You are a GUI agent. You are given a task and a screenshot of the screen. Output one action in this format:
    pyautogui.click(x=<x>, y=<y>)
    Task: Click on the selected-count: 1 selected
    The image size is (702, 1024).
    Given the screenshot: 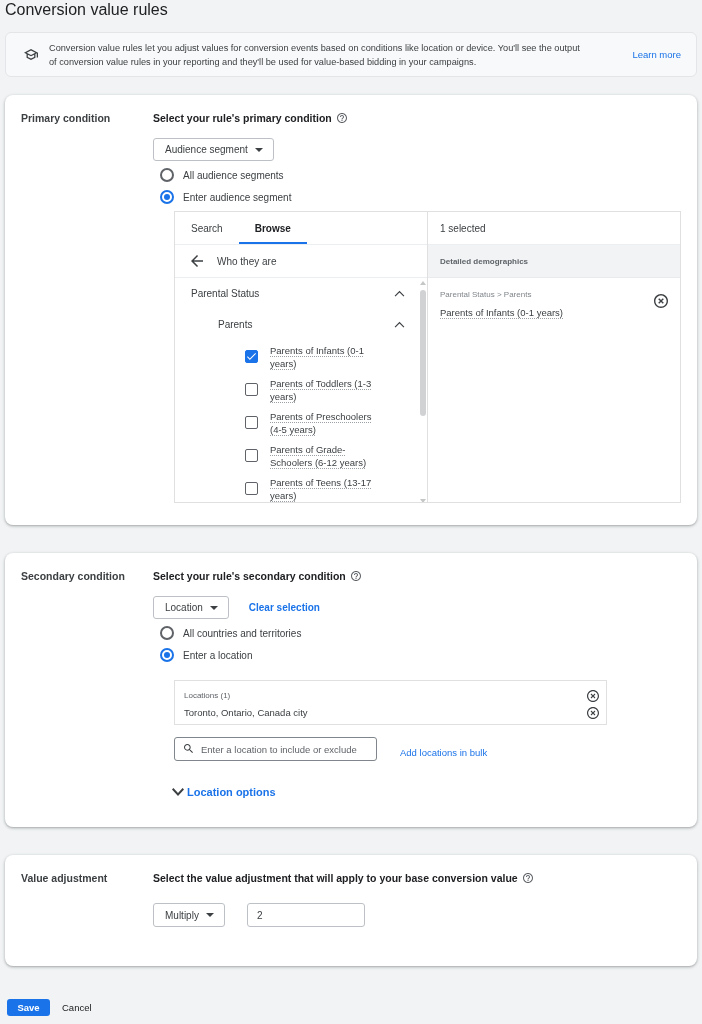 What is the action you would take?
    pyautogui.click(x=463, y=228)
    